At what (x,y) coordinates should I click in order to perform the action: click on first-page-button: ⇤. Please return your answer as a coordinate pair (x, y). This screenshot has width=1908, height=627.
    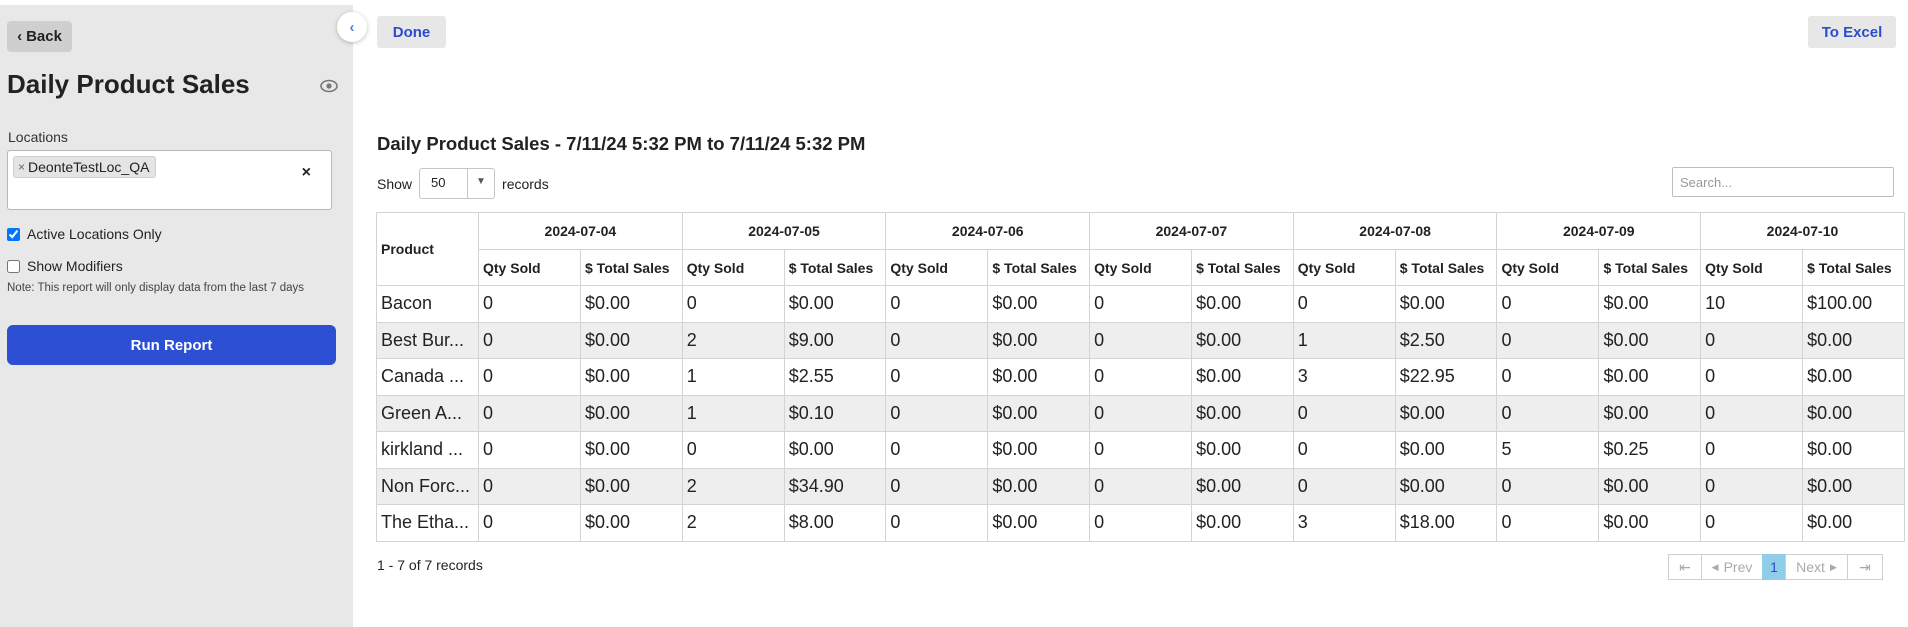
    Looking at the image, I should click on (1685, 567).